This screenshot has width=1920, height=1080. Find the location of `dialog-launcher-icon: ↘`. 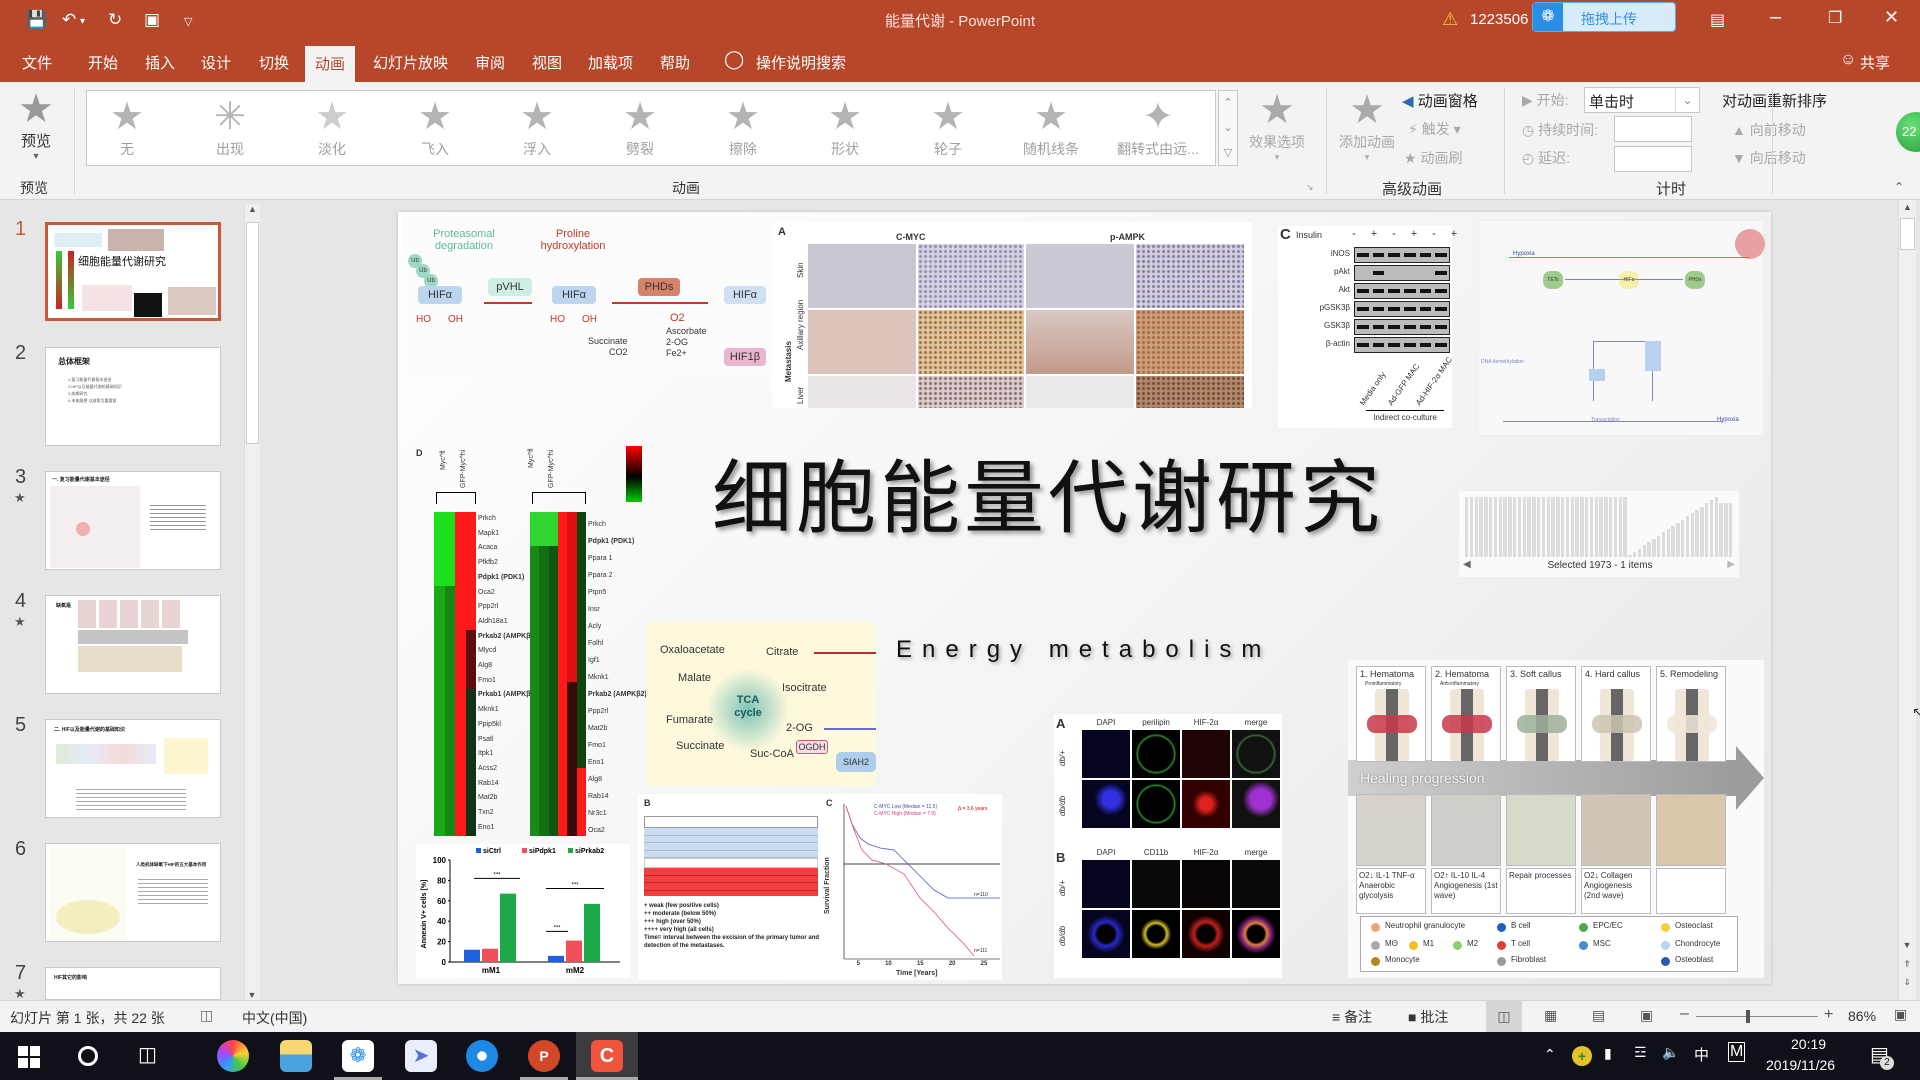

dialog-launcher-icon: ↘ is located at coordinates (1310, 187).